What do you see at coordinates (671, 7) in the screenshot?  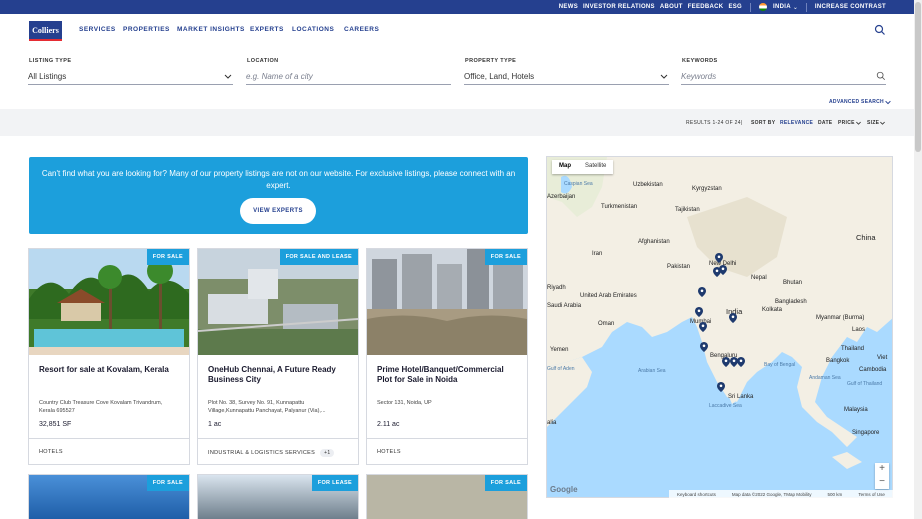 I see `utility-link-about: ABOUT` at bounding box center [671, 7].